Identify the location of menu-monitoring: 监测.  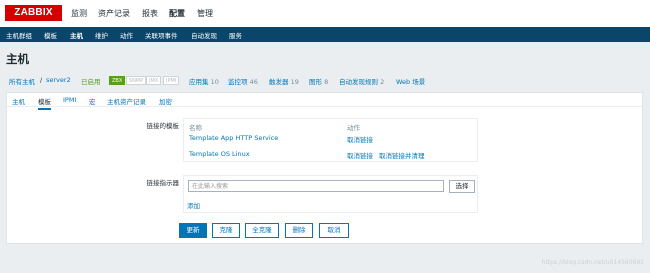
(79, 13).